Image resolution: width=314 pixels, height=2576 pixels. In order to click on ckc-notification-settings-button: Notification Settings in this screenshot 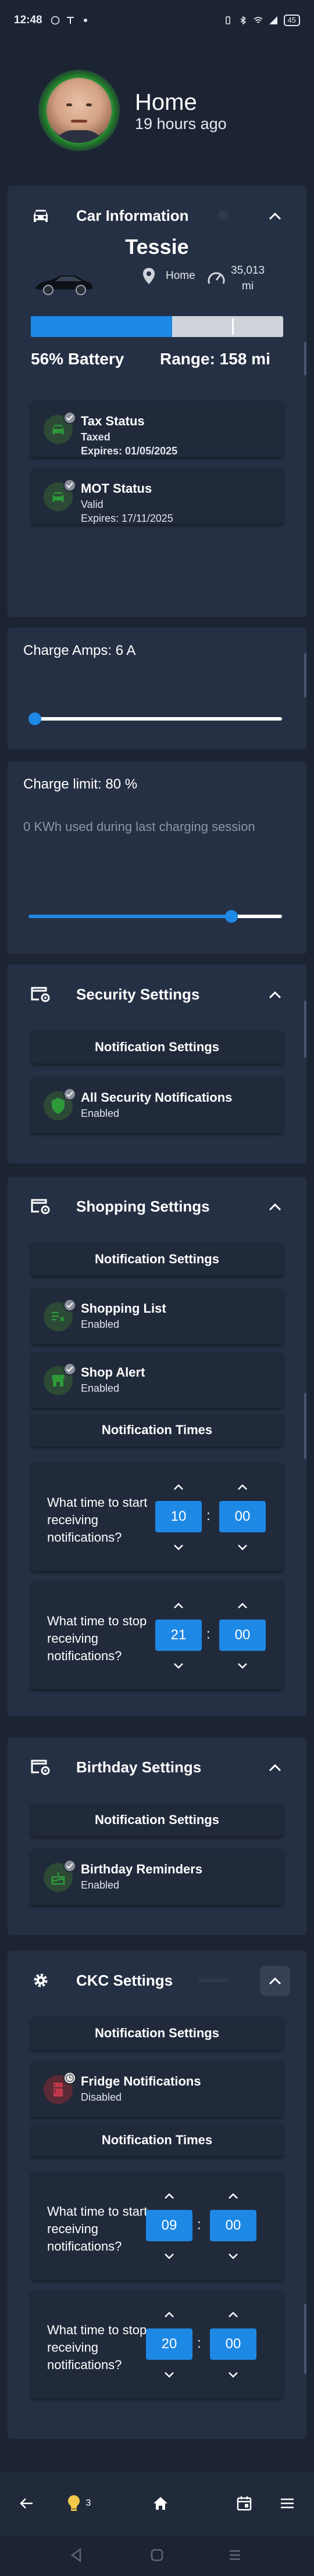, I will do `click(157, 2033)`.